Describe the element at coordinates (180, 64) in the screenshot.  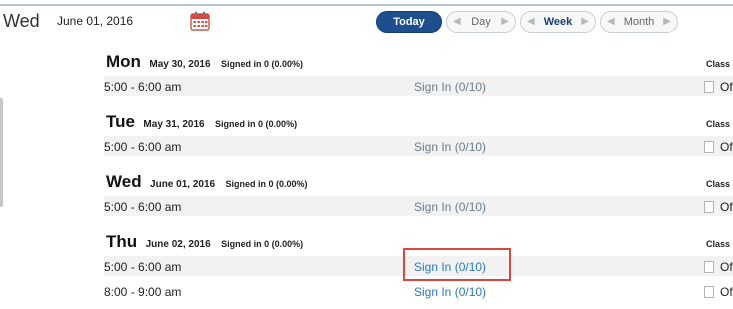
I see `day-date: May 30, 2016` at that location.